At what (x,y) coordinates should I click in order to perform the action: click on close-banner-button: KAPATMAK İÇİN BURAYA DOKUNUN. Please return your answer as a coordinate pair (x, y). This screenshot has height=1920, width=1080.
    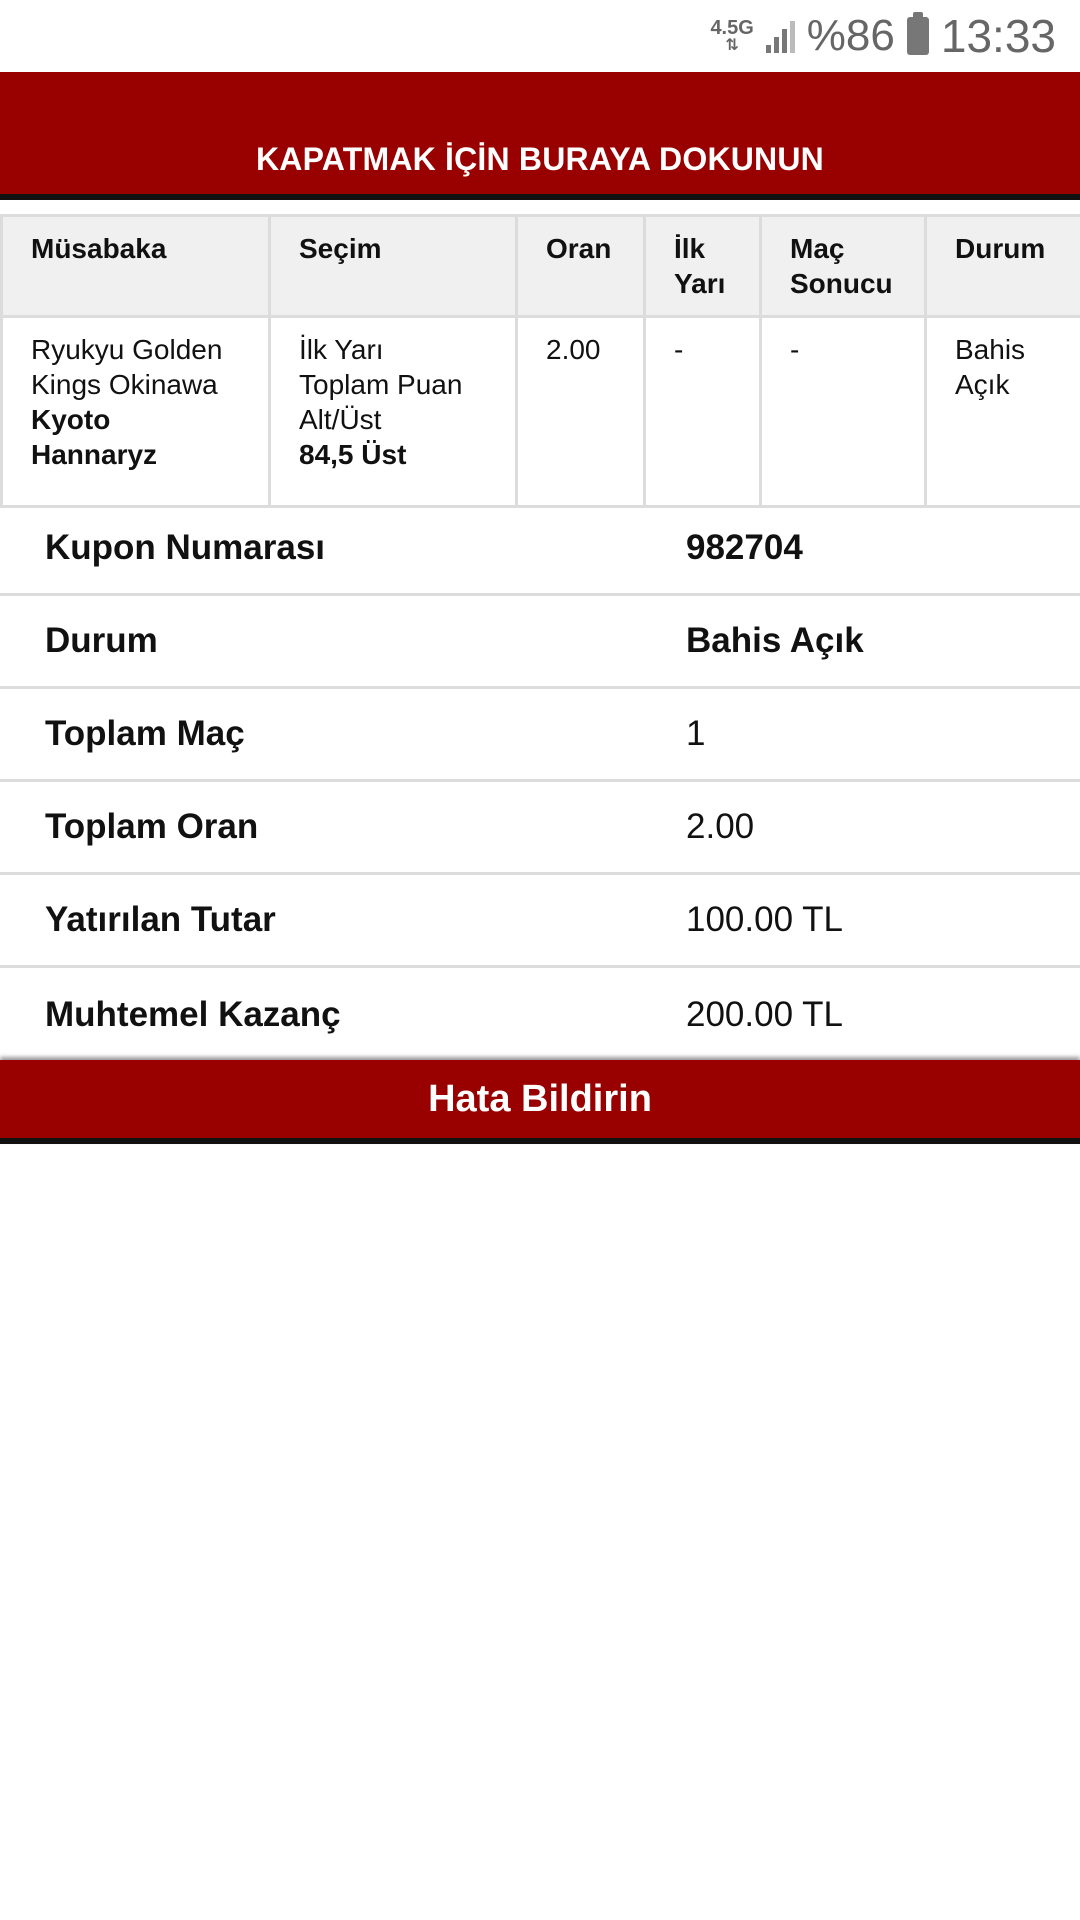
    Looking at the image, I should click on (540, 136).